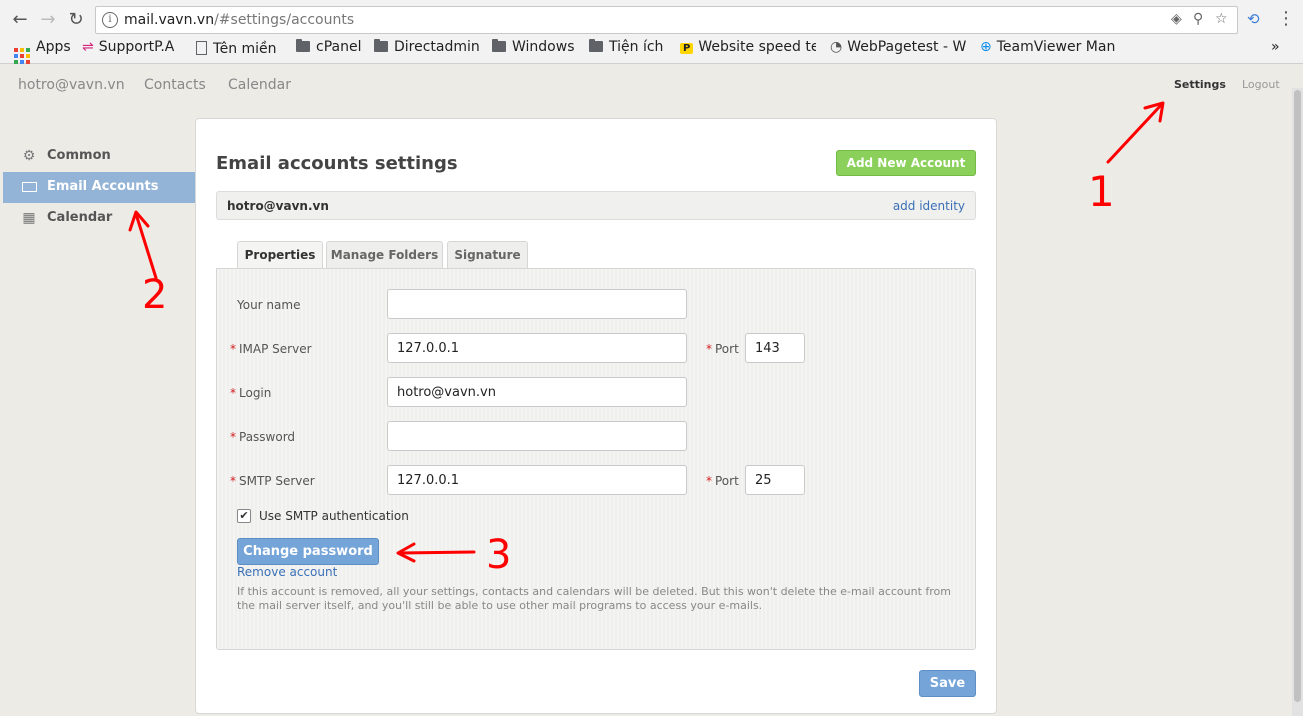  Describe the element at coordinates (278, 206) in the screenshot. I see `account-email: hotro@vavn.vn` at that location.